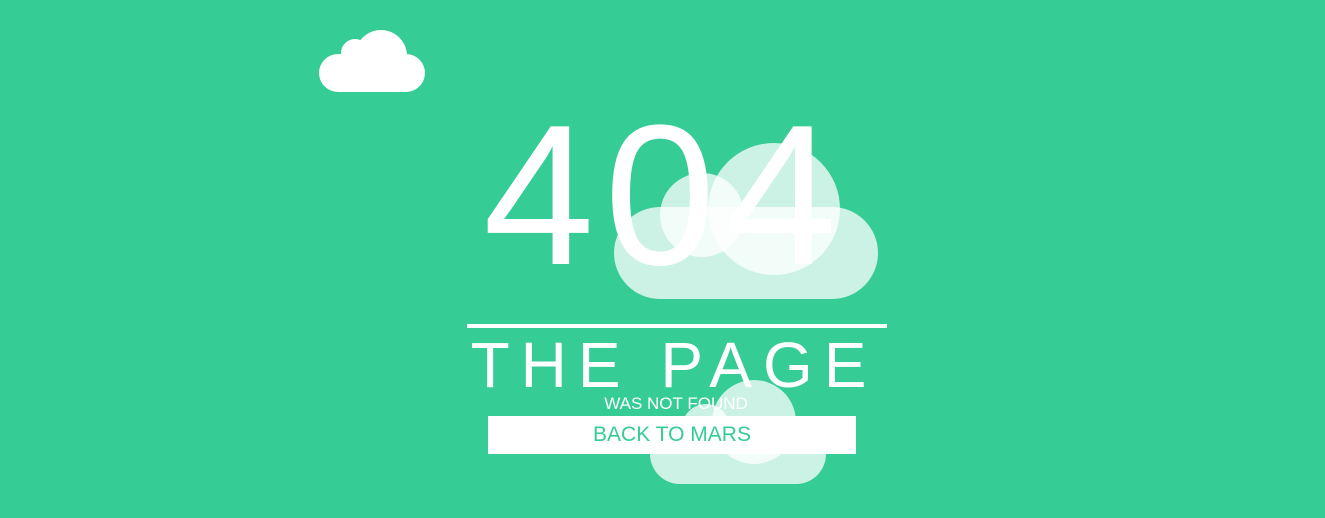  What do you see at coordinates (674, 365) in the screenshot?
I see `page-title: THE PAGE` at bounding box center [674, 365].